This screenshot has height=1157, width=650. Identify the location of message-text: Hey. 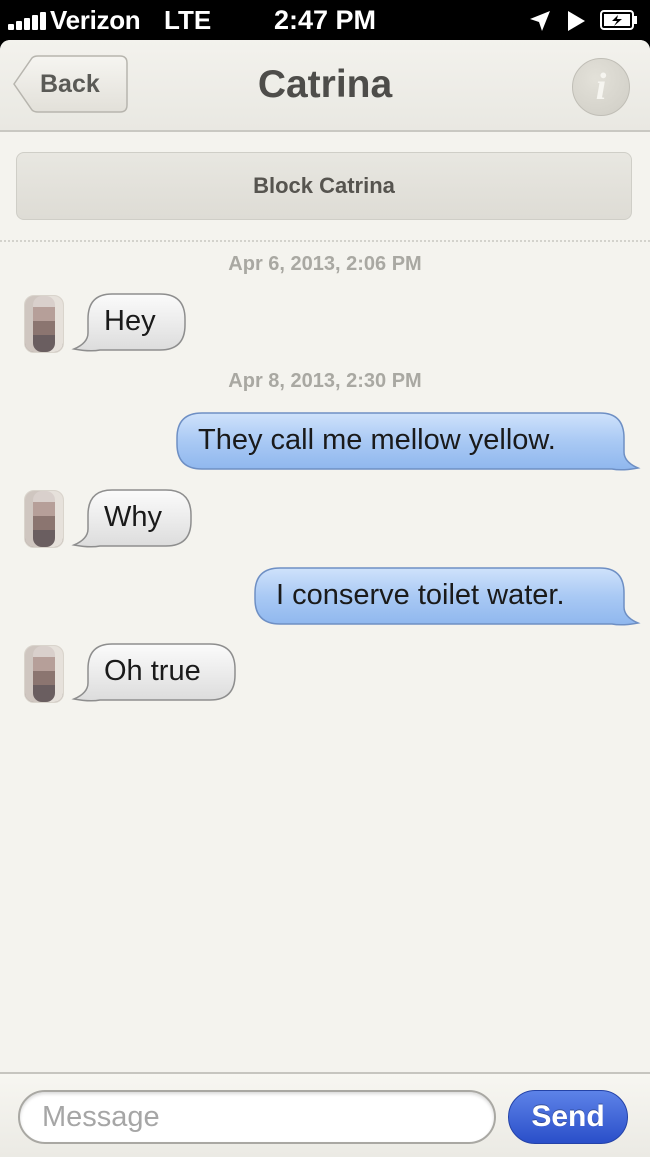
(130, 321).